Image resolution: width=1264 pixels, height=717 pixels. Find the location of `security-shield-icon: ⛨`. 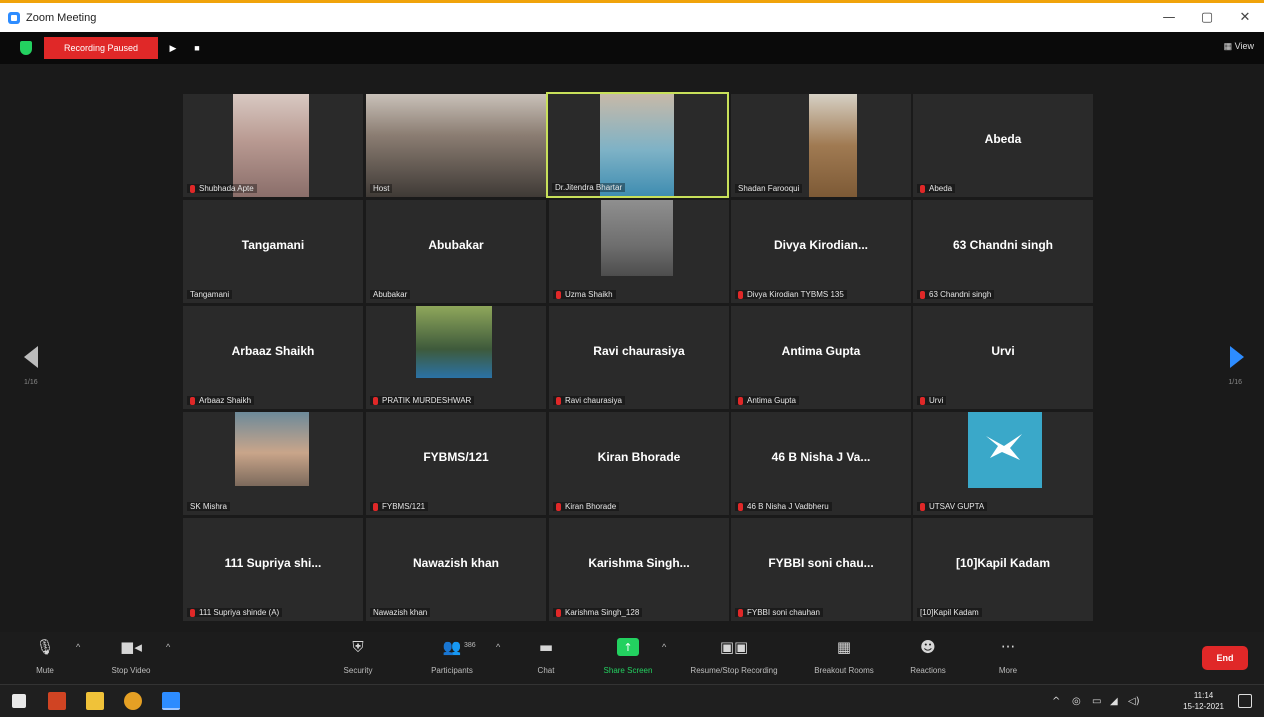

security-shield-icon: ⛨ is located at coordinates (358, 647).